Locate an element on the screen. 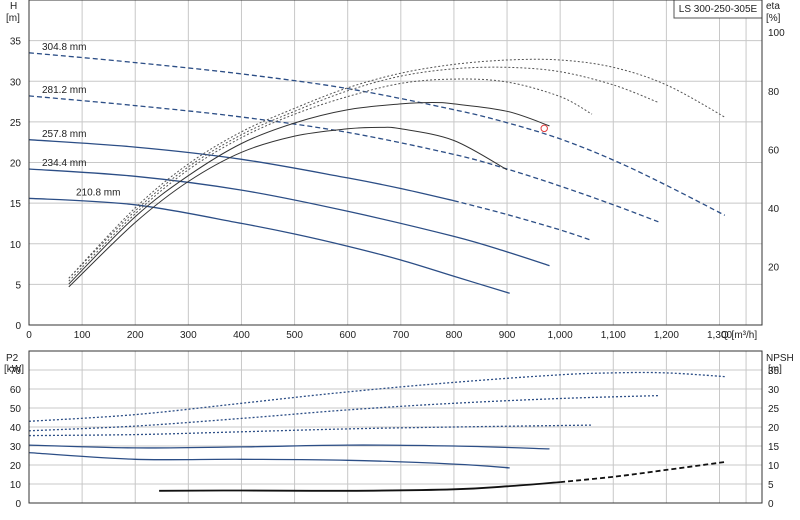 Image resolution: width=800 pixels, height=520 pixels. head-tick-label: 15 is located at coordinates (16, 204).